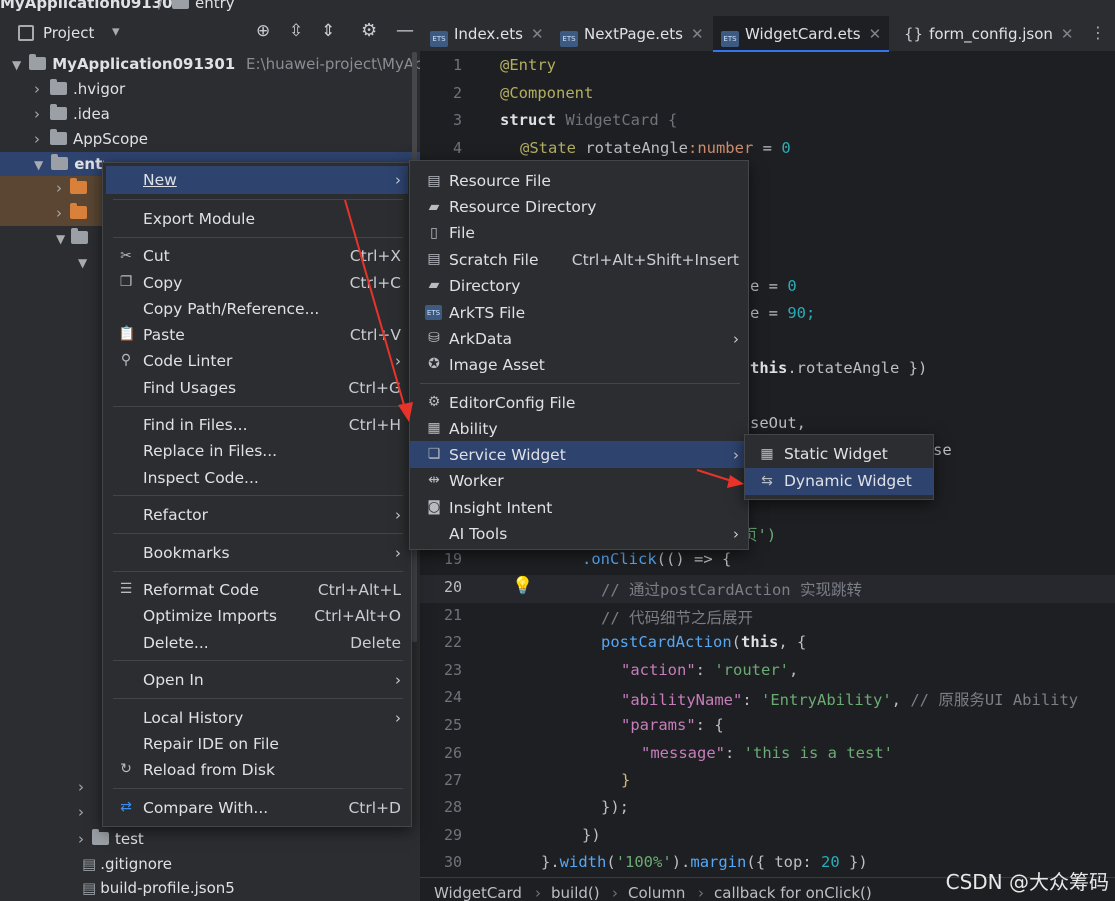  I want to click on watermark: CSDN @大众筹码, so click(1027, 882).